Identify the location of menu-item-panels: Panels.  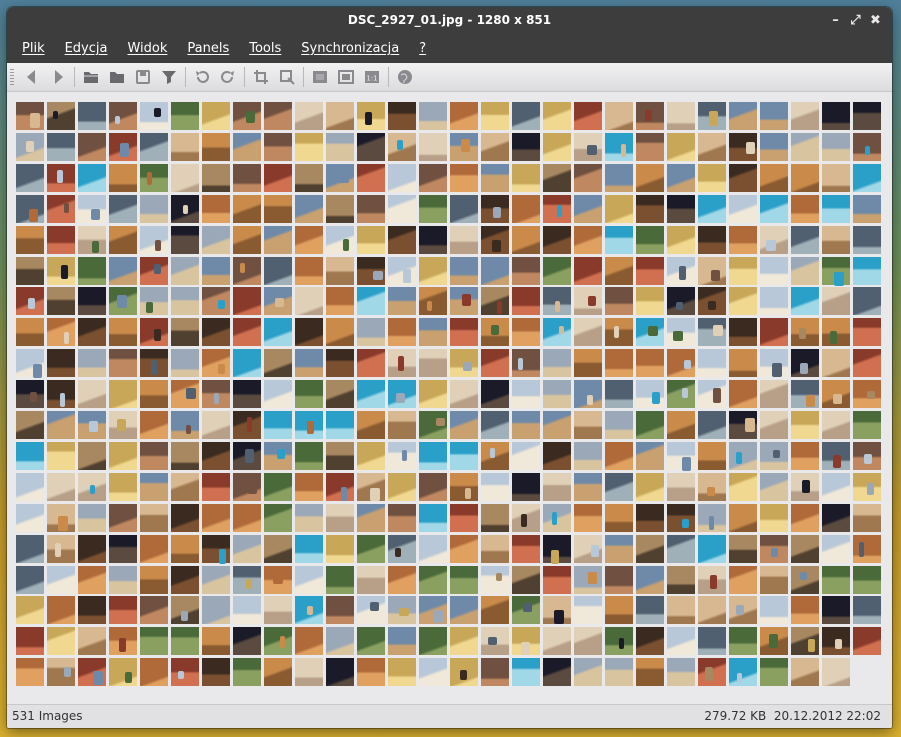
(208, 48).